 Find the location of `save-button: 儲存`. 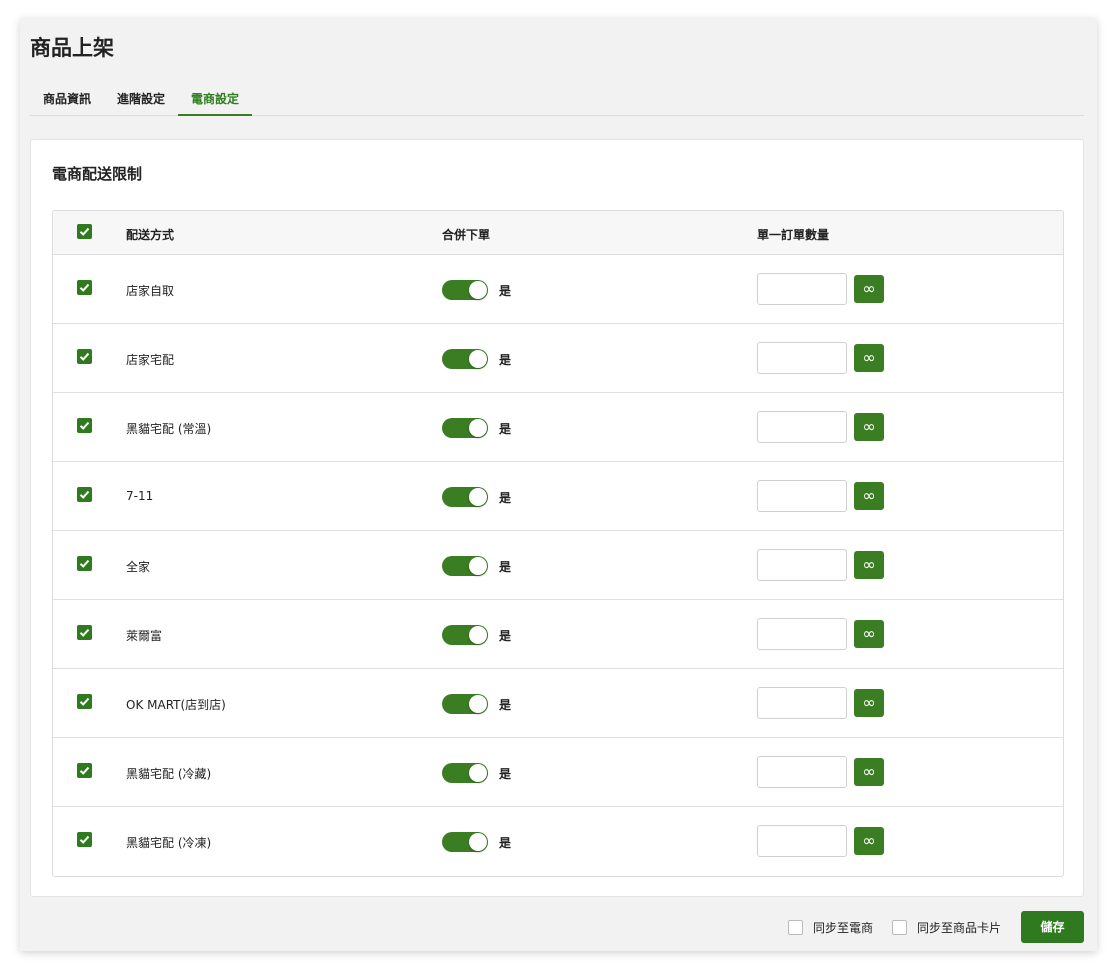

save-button: 儲存 is located at coordinates (1052, 927).